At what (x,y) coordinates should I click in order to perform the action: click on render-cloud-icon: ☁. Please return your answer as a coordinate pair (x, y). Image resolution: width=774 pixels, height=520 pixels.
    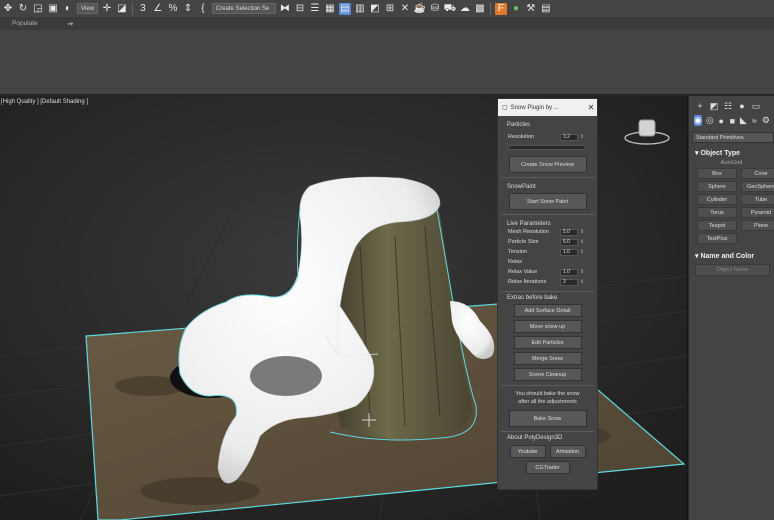
    Looking at the image, I should click on (465, 9).